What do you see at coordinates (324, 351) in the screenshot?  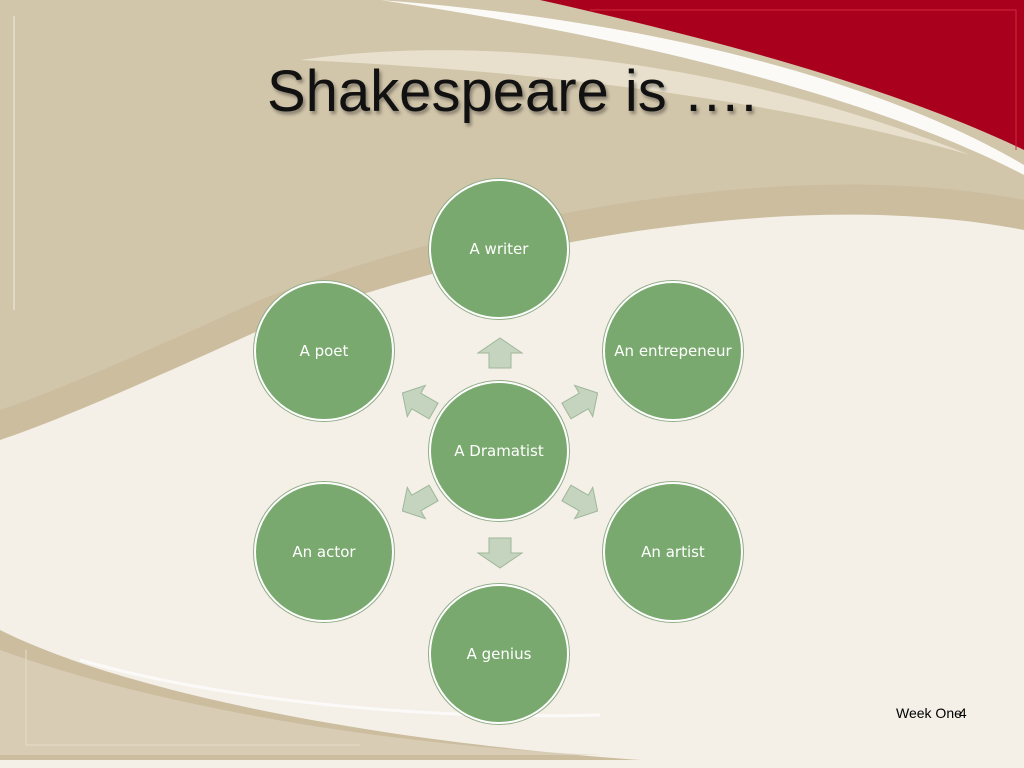 I see `node-poet: A poet` at bounding box center [324, 351].